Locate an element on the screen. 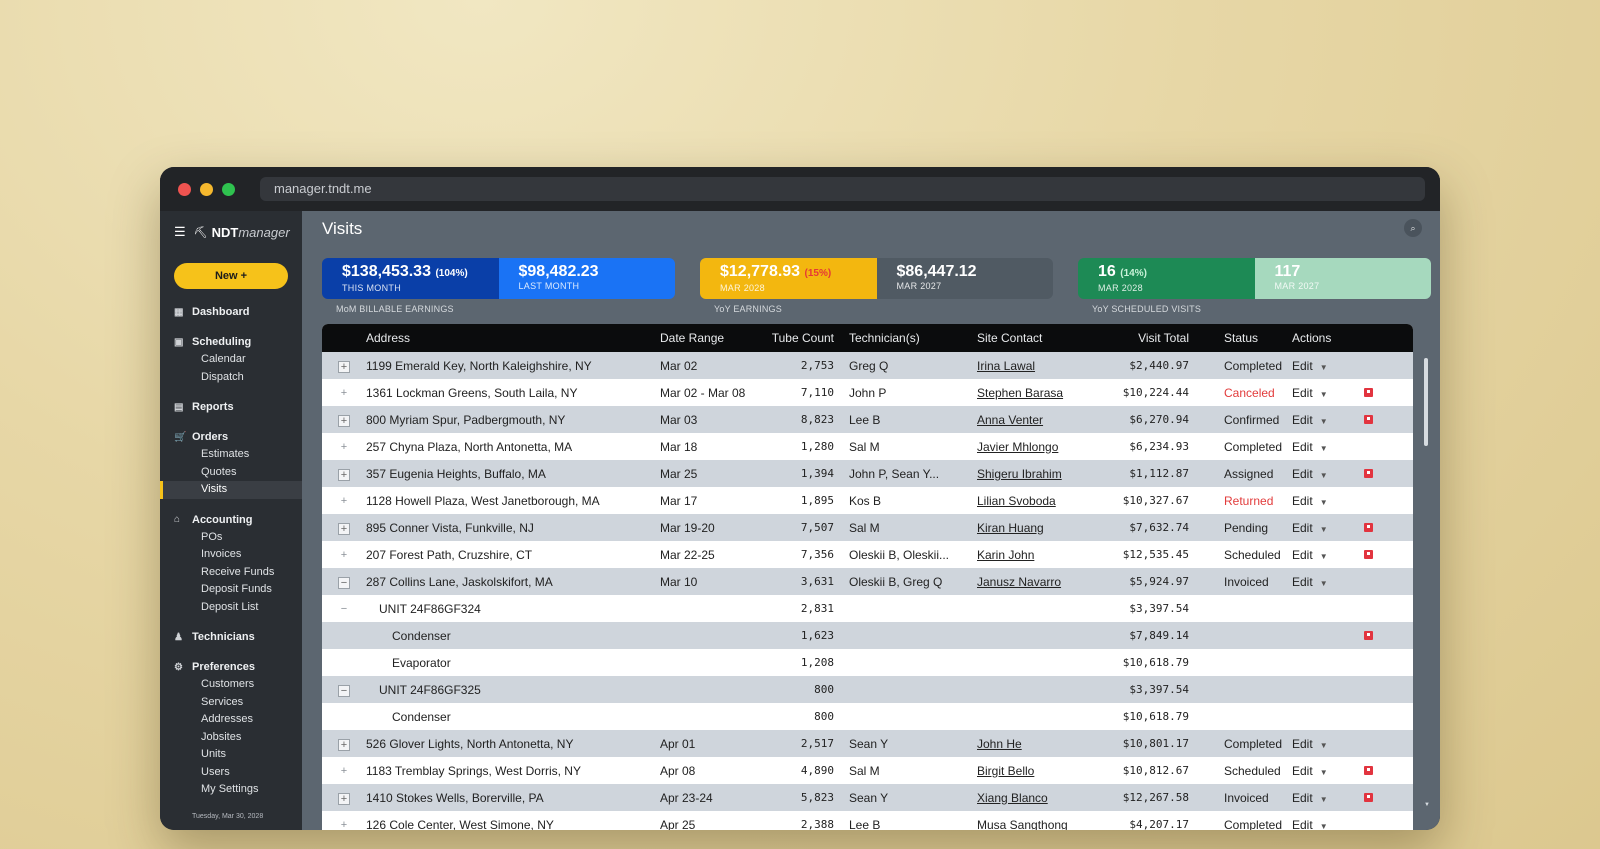 This screenshot has width=1600, height=849. caret-down-icon: ▼ is located at coordinates (1323, 826).